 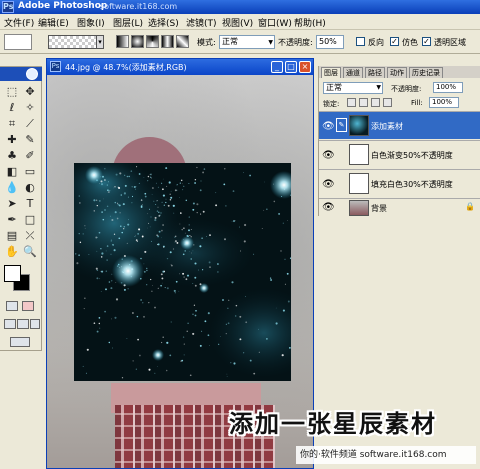 What do you see at coordinates (167, 41) in the screenshot?
I see `reflected-gradient-icon` at bounding box center [167, 41].